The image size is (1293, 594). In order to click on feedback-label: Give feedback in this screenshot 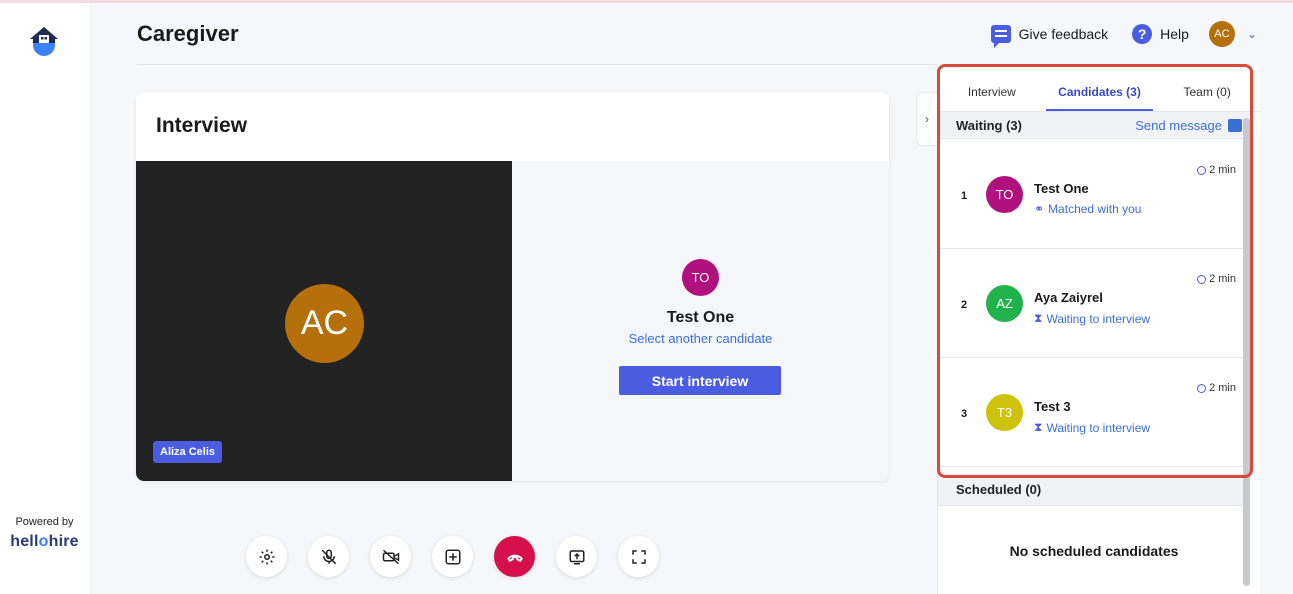, I will do `click(1063, 34)`.